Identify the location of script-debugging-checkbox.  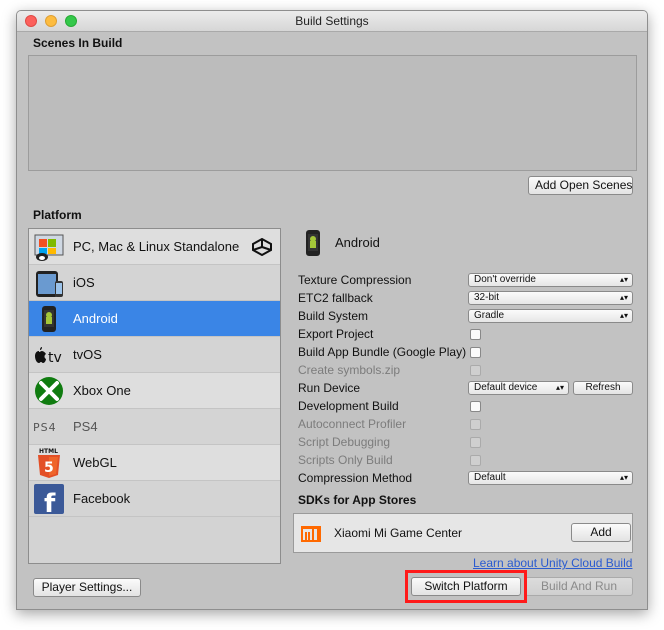
(475, 442).